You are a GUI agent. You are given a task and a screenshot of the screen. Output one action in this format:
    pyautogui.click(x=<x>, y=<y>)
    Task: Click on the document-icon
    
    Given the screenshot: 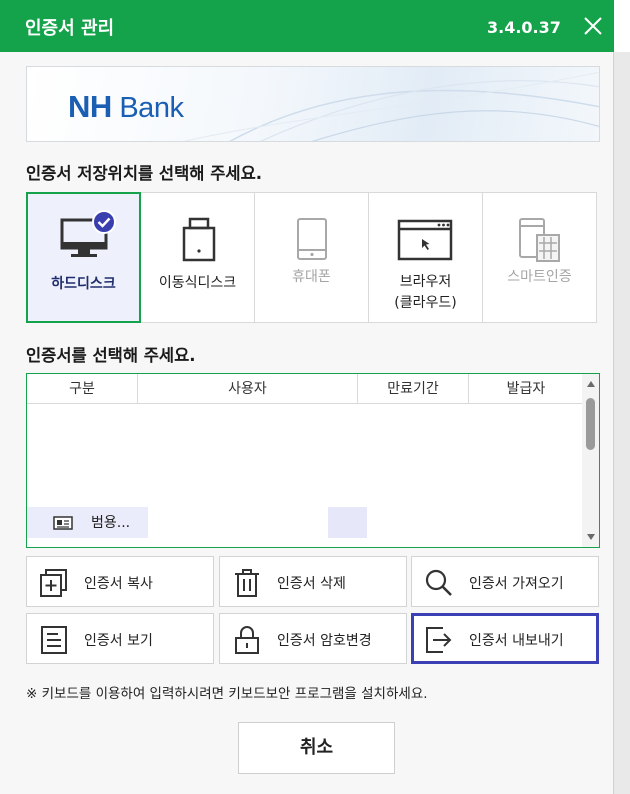 What is the action you would take?
    pyautogui.click(x=54, y=640)
    